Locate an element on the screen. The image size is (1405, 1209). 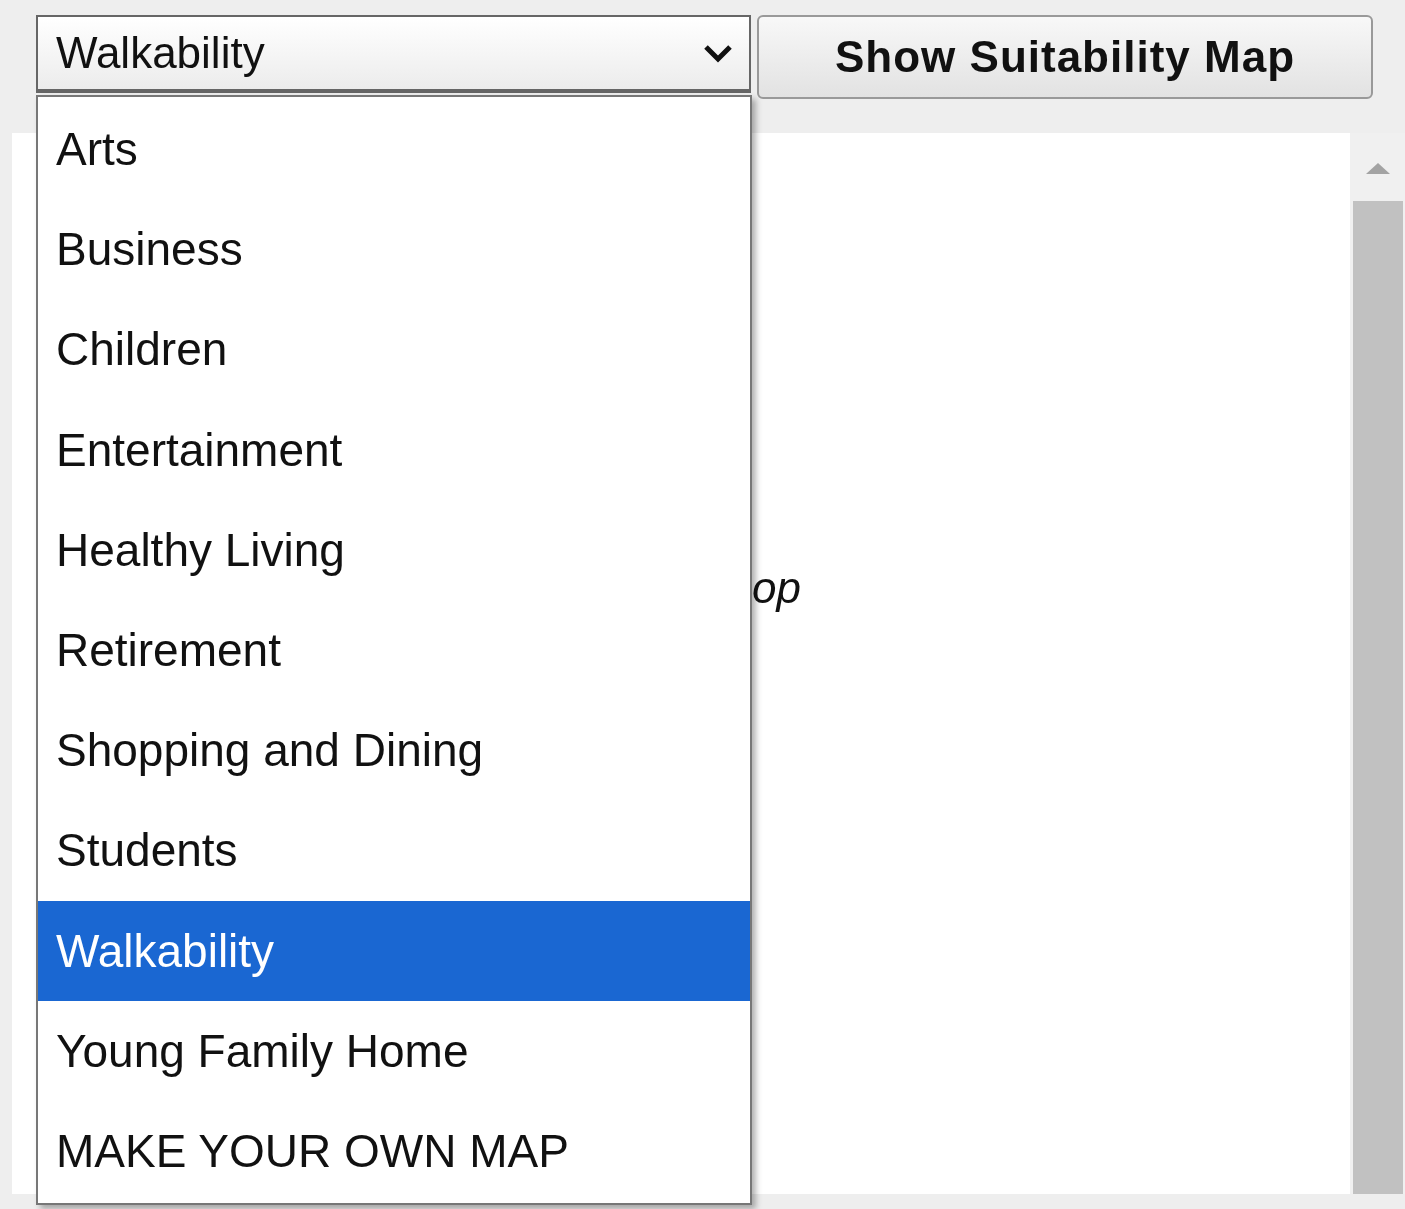
dropdown-option: Children is located at coordinates (394, 349).